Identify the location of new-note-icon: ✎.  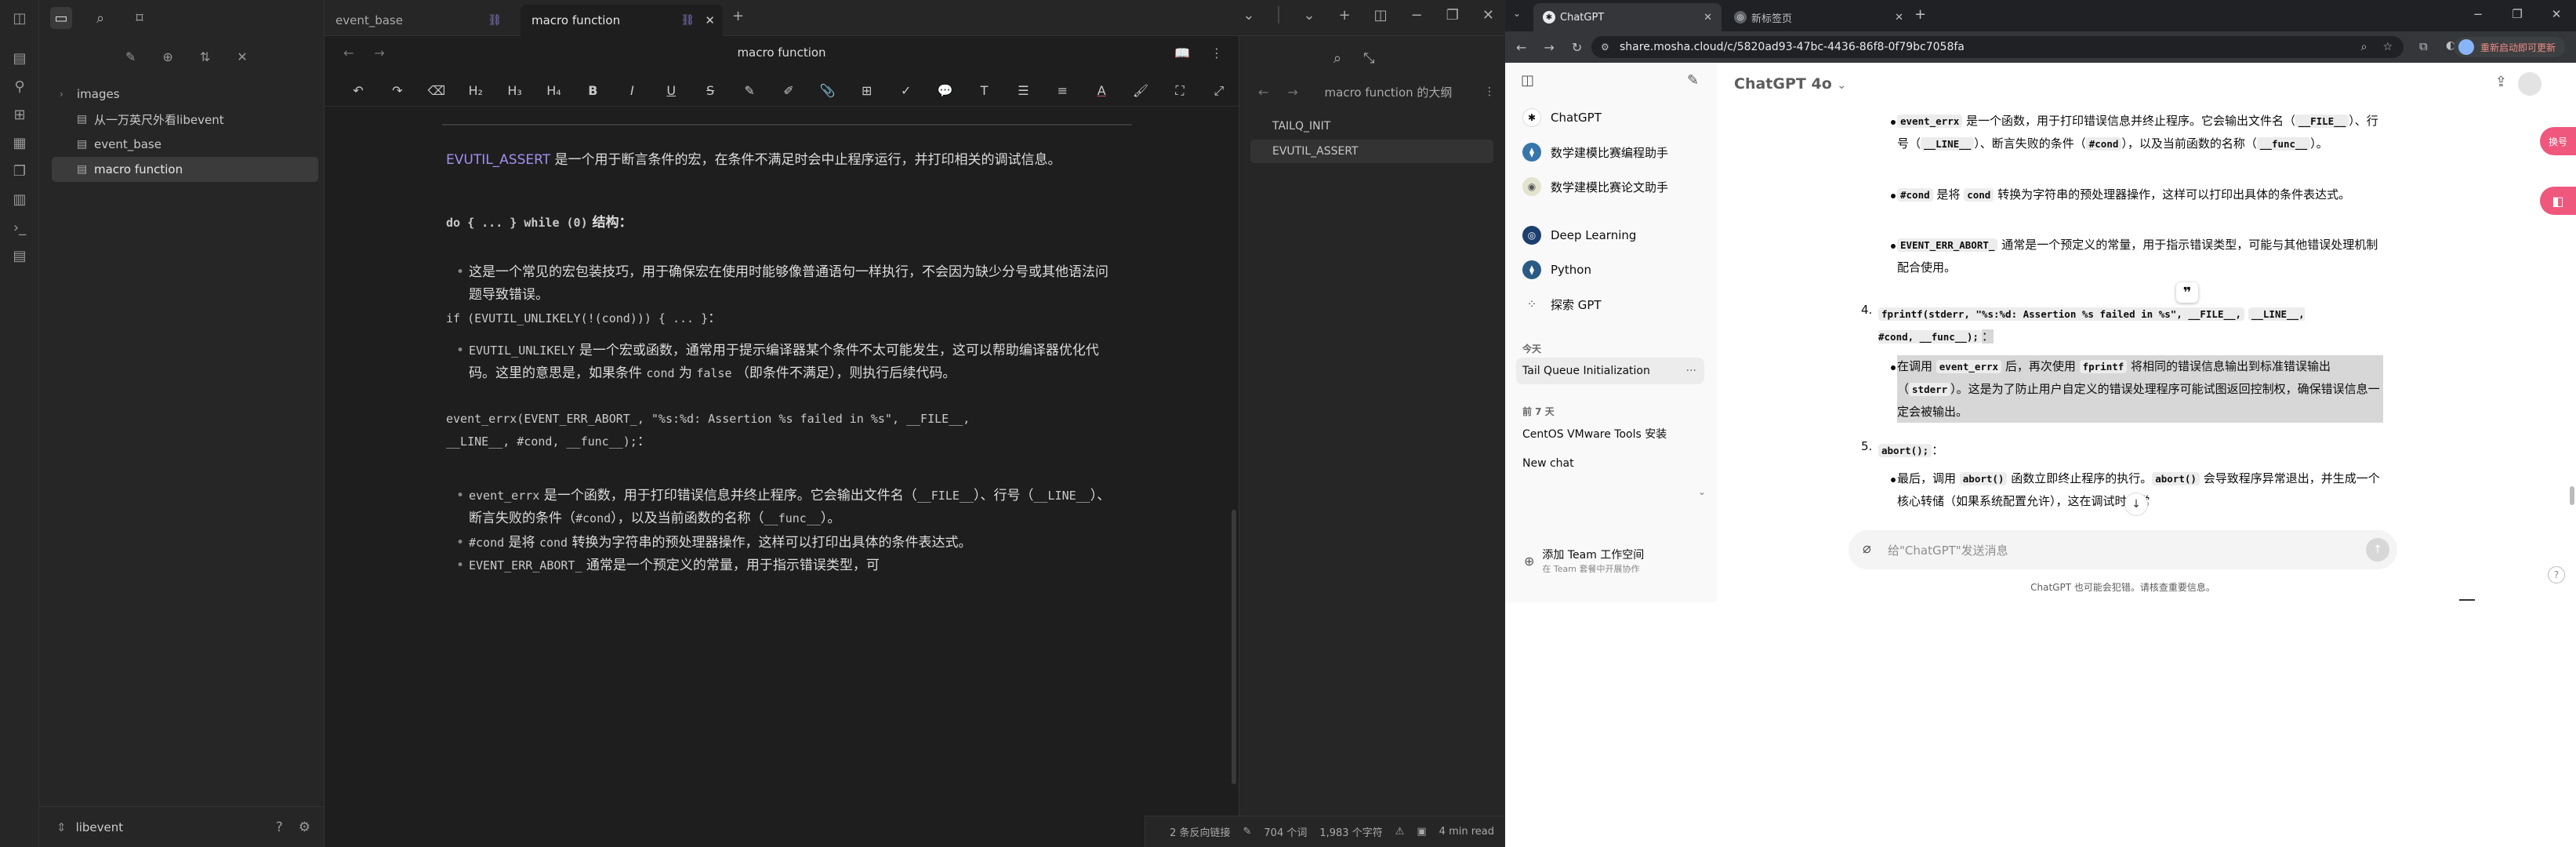
(130, 56).